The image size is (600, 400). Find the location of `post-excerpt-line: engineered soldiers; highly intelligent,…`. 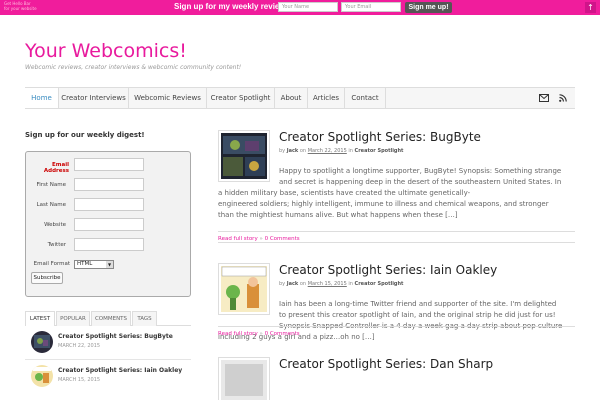

post-excerpt-line: engineered soldiers; highly intelligent,… is located at coordinates (383, 204).